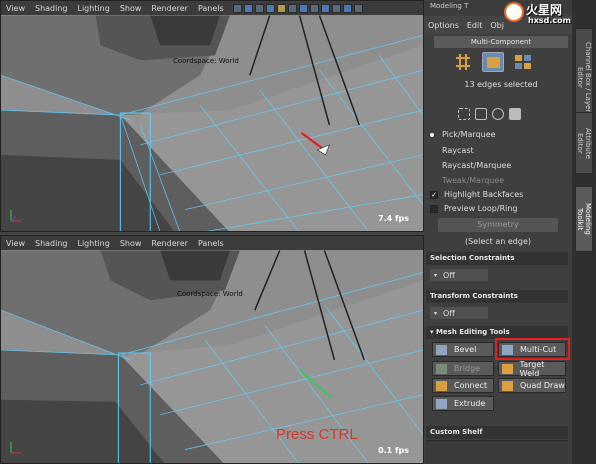  What do you see at coordinates (497, 452) in the screenshot?
I see `custom-shelf-area` at bounding box center [497, 452].